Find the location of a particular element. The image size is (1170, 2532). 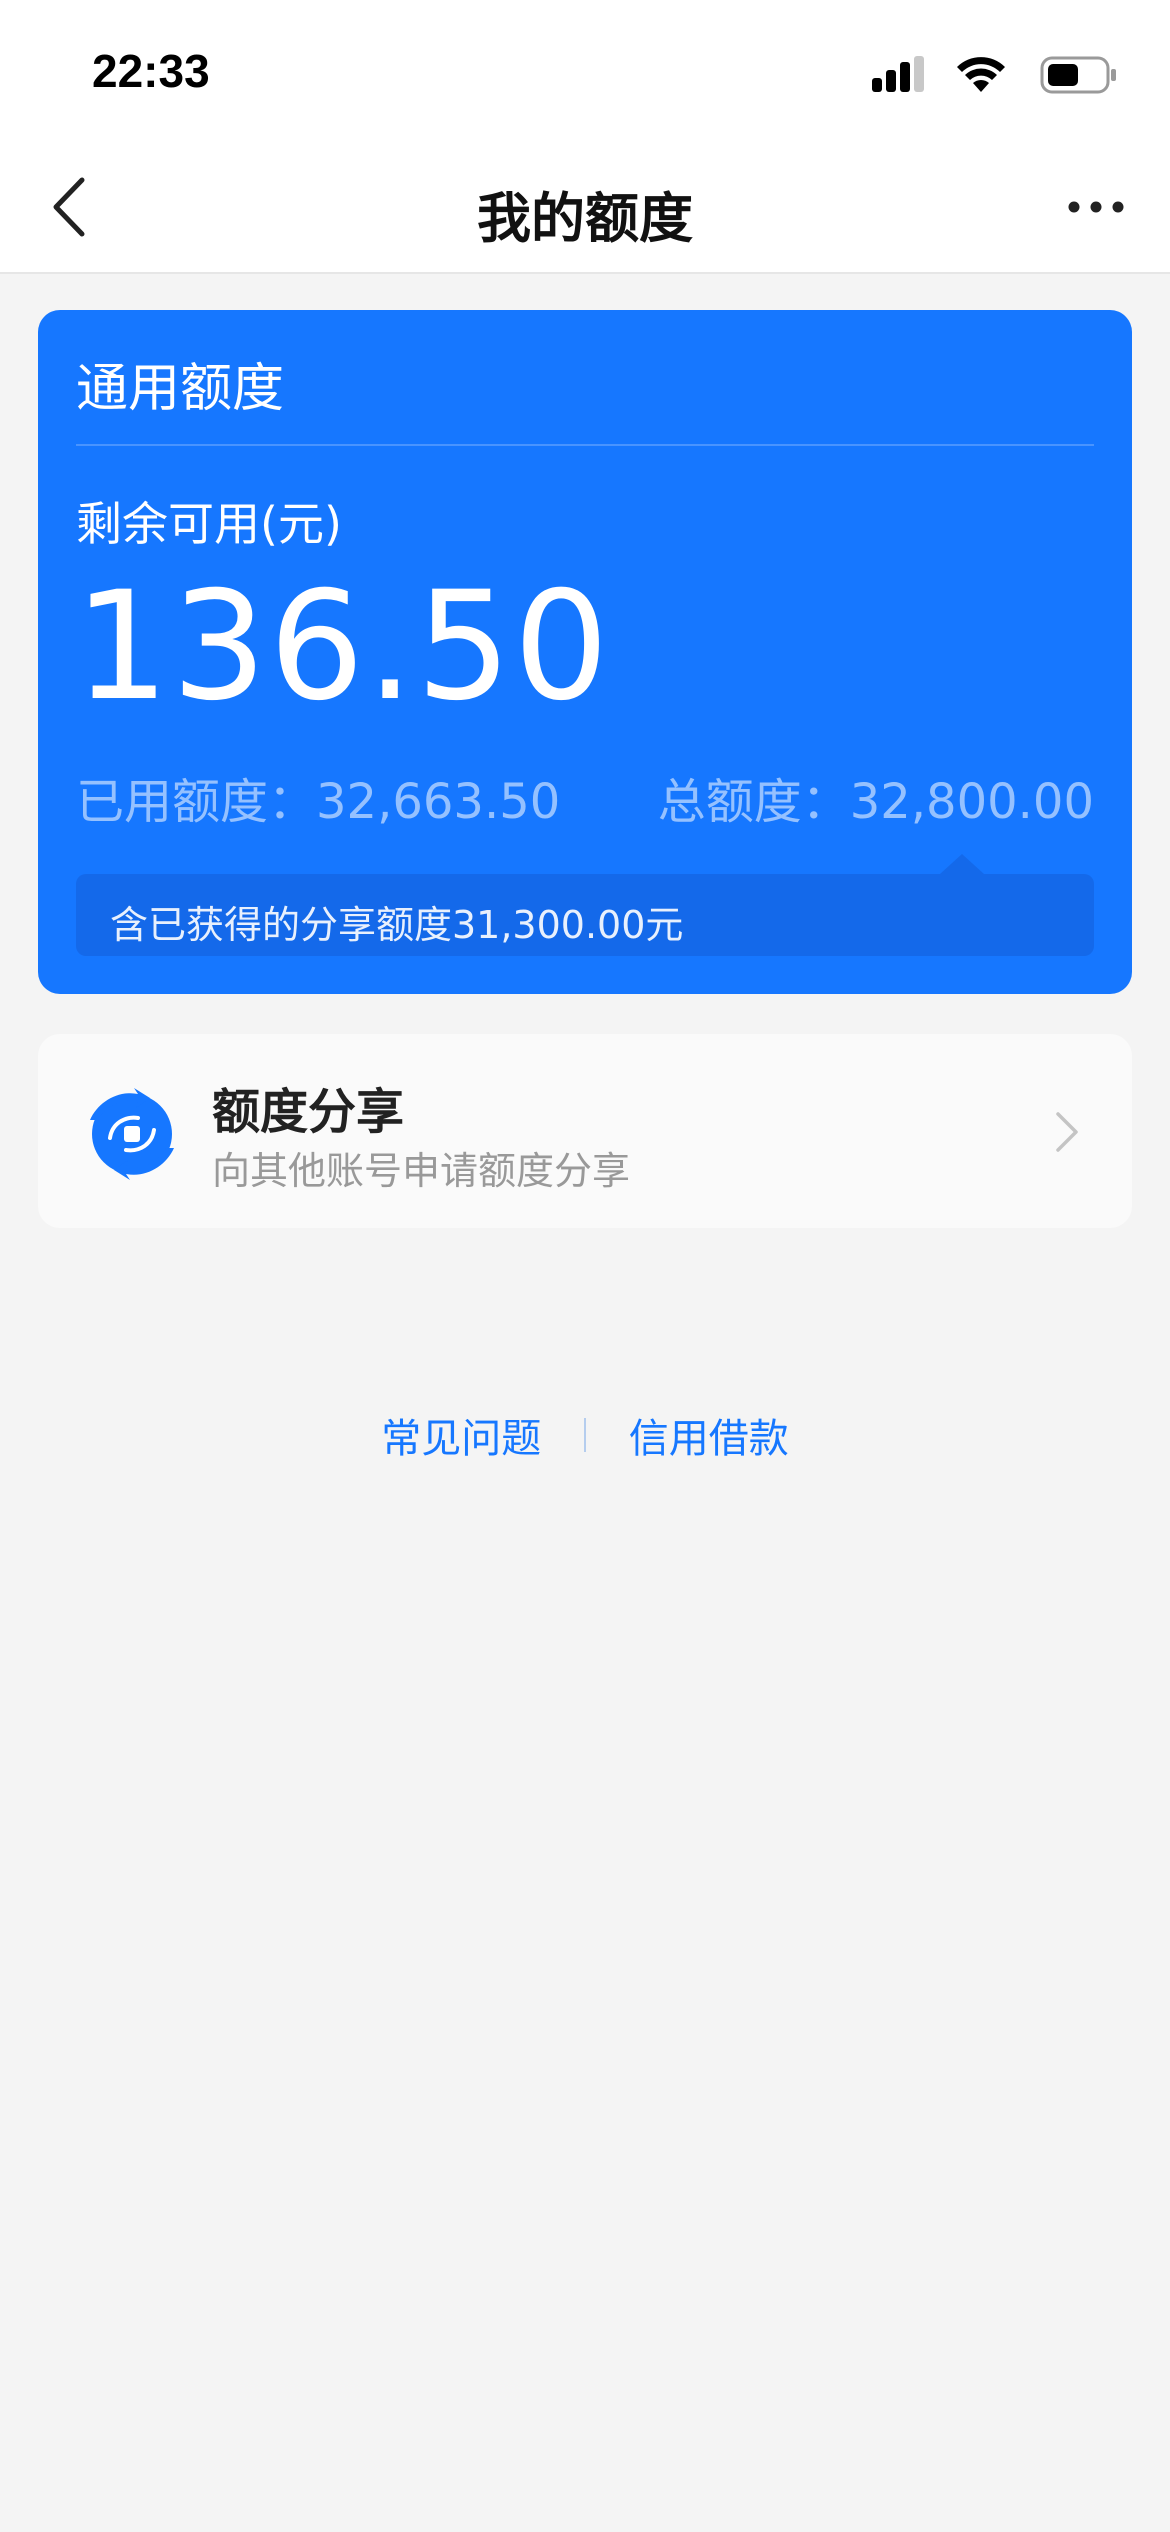

share-entry-title: 额度分享 is located at coordinates (308, 1112).